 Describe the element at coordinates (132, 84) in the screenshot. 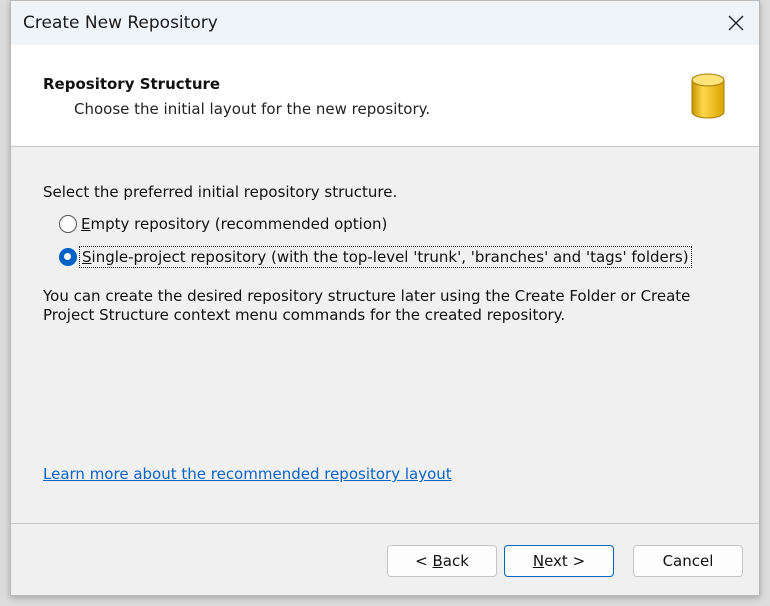

I see `page-title: Repository Structure` at that location.